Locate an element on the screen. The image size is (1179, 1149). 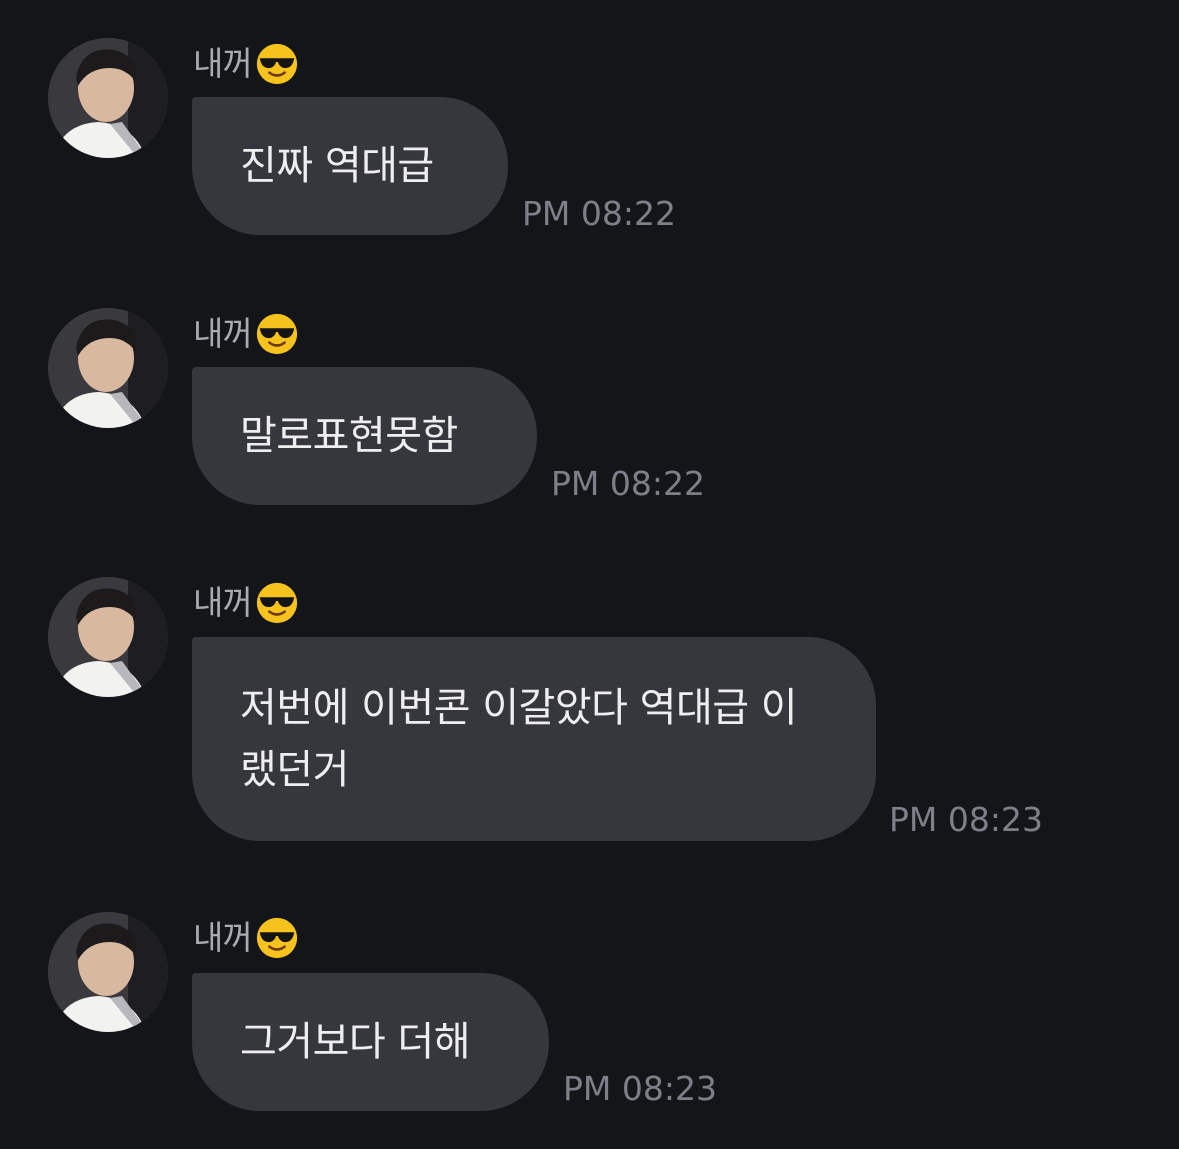
message-text: 그거보다 더해 is located at coordinates (355, 1042).